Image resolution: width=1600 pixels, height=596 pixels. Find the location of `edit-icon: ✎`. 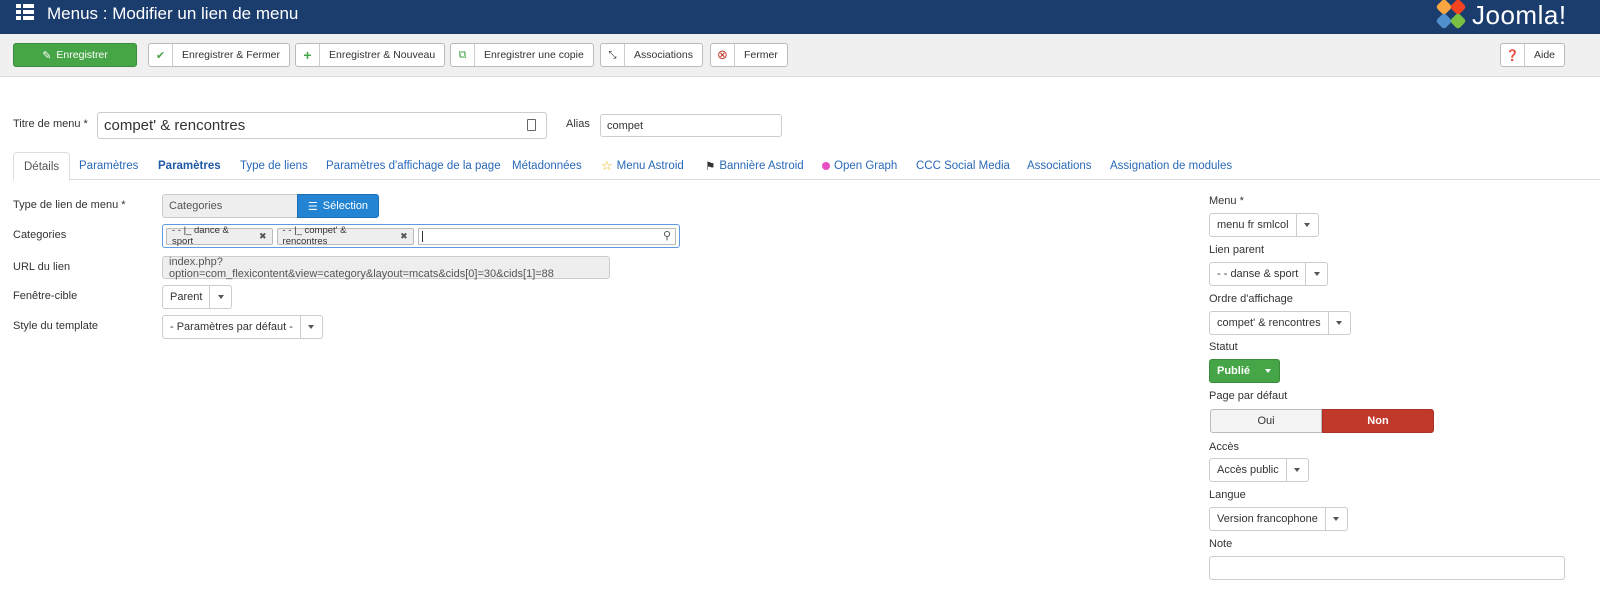

edit-icon: ✎ is located at coordinates (47, 55).